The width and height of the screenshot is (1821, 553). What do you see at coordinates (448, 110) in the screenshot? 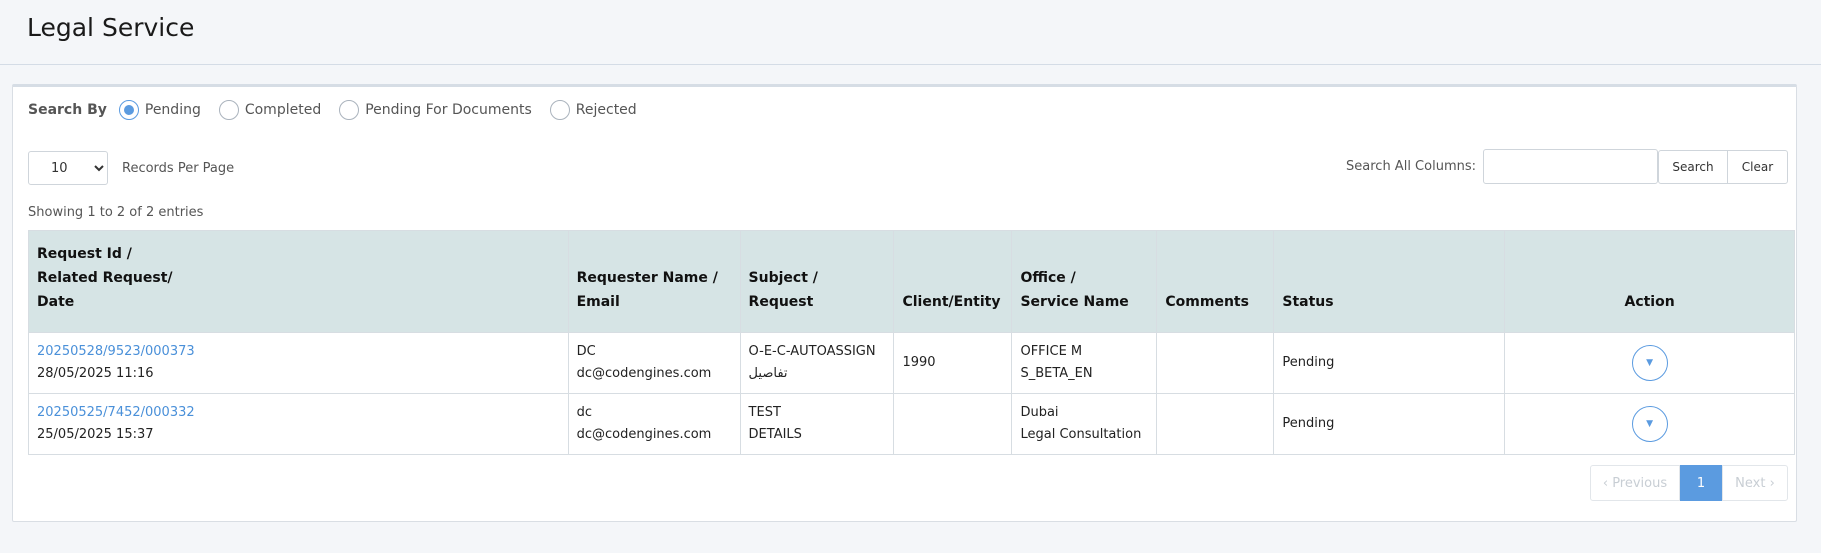
I see `filter-pending-documents-label: Pending For Documents` at bounding box center [448, 110].